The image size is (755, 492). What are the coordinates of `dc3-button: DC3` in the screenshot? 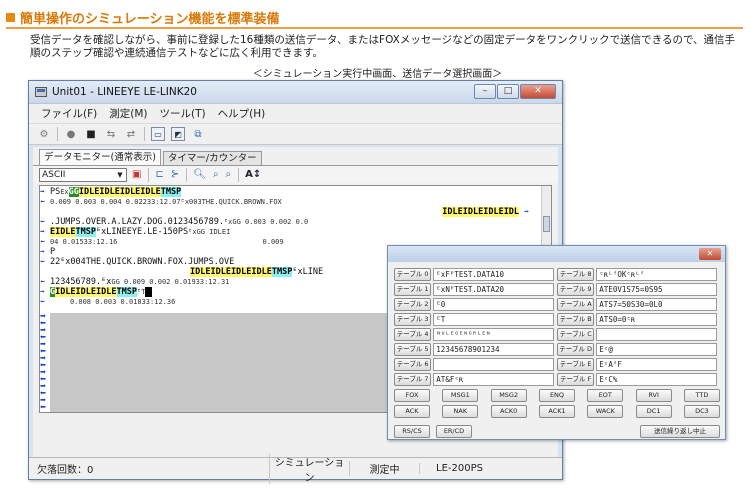 It's located at (701, 411).